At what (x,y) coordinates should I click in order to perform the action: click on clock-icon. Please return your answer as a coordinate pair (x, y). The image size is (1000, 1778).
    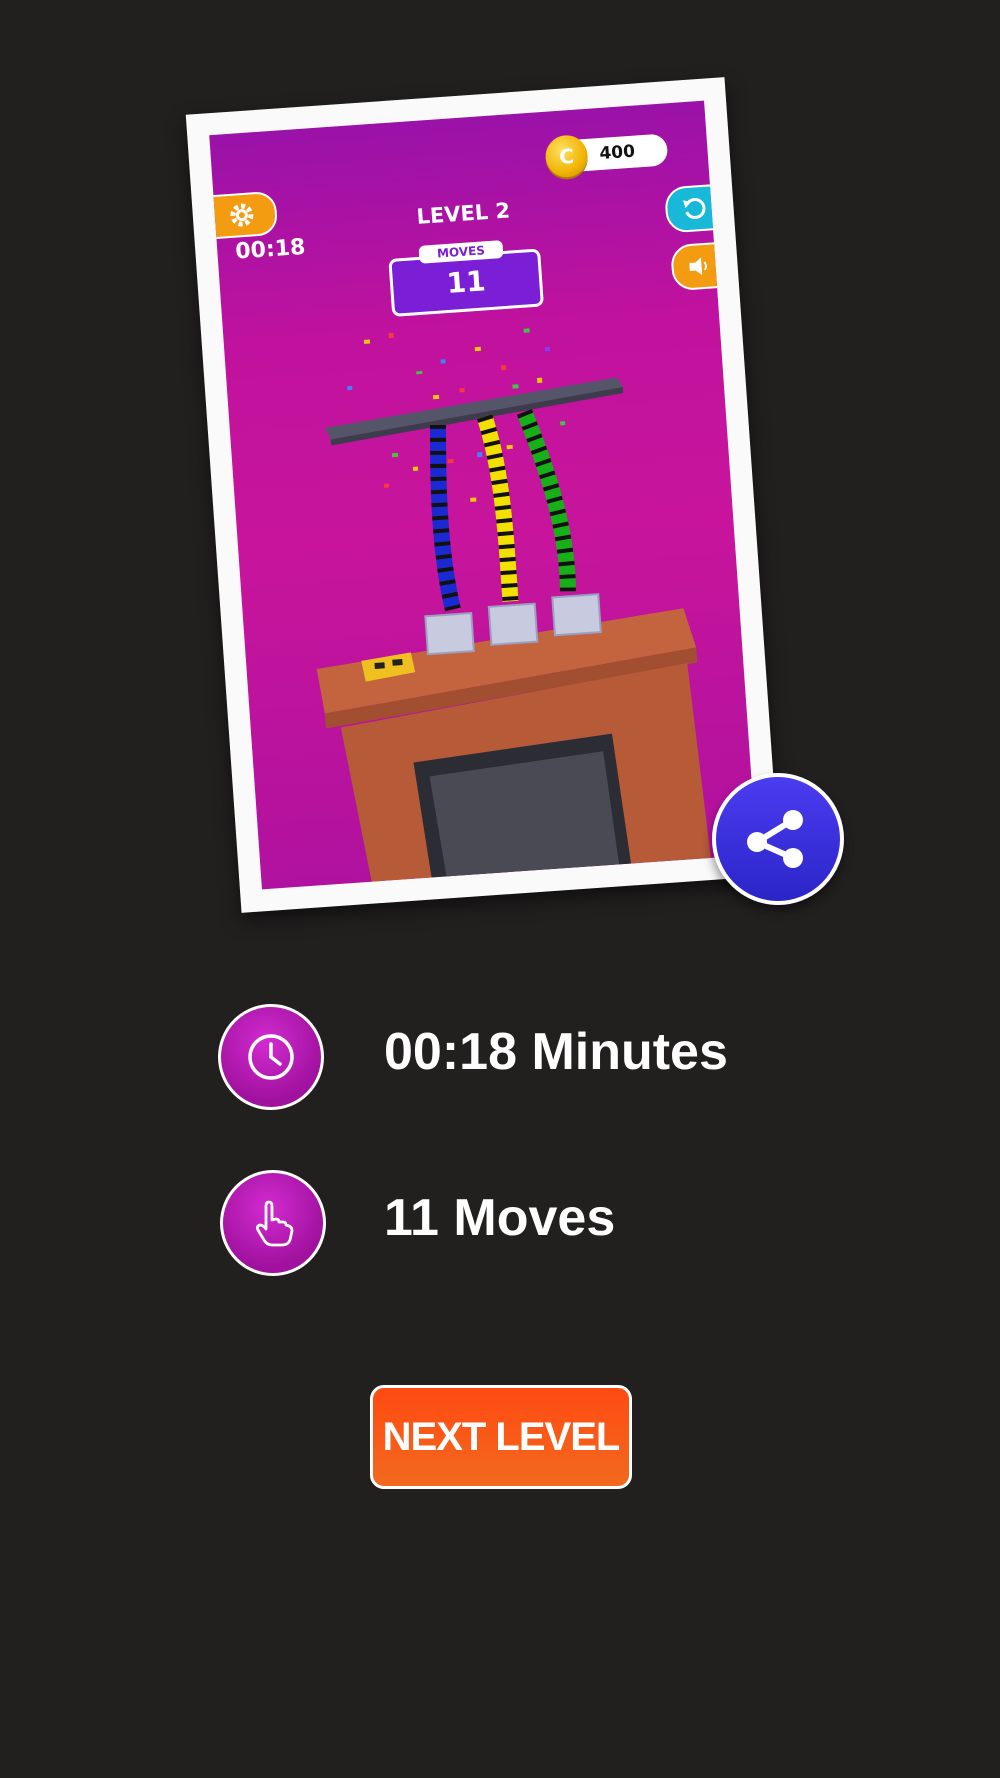
    Looking at the image, I should click on (271, 1057).